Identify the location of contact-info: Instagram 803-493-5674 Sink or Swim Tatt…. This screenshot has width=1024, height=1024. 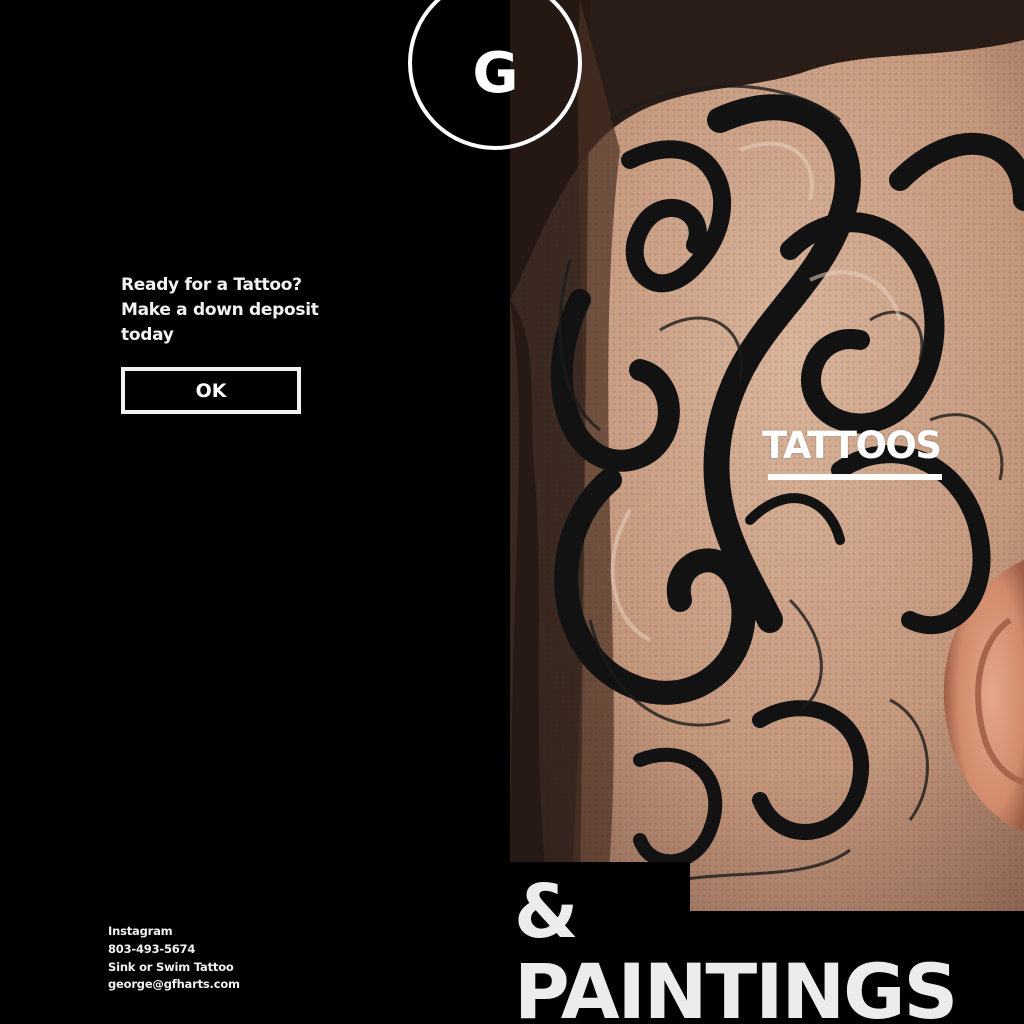
(174, 958).